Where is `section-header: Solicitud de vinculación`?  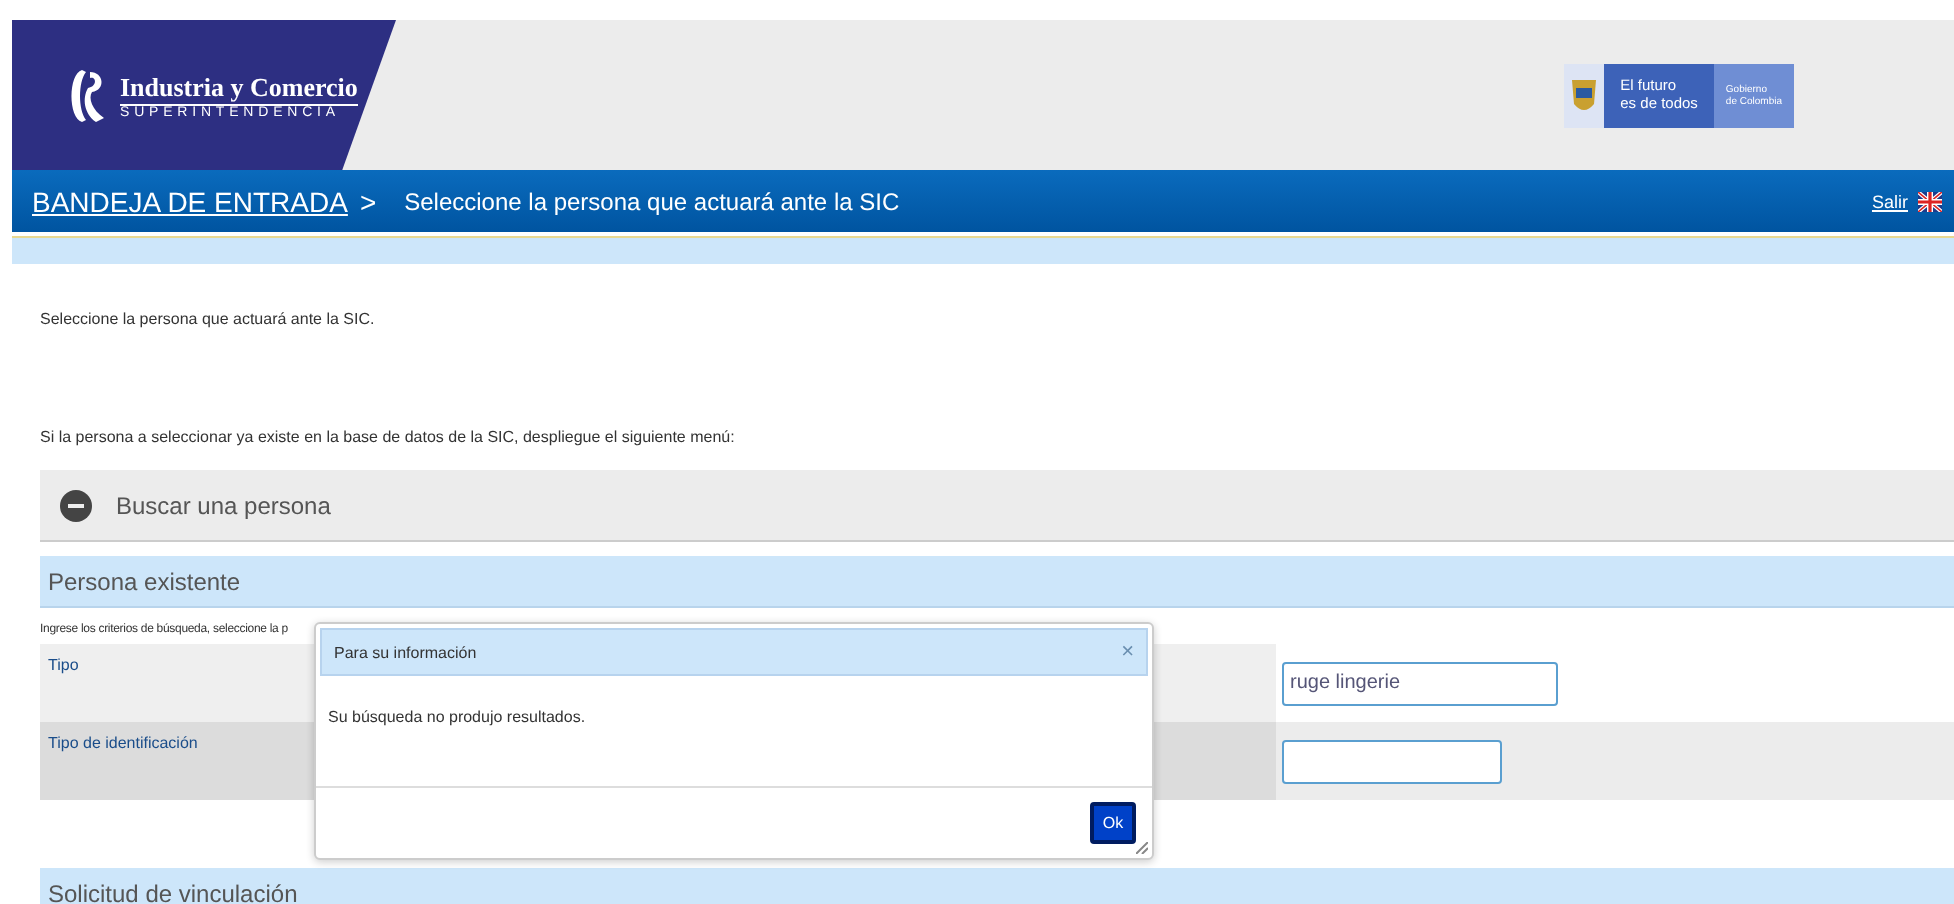
section-header: Solicitud de vinculación is located at coordinates (997, 886).